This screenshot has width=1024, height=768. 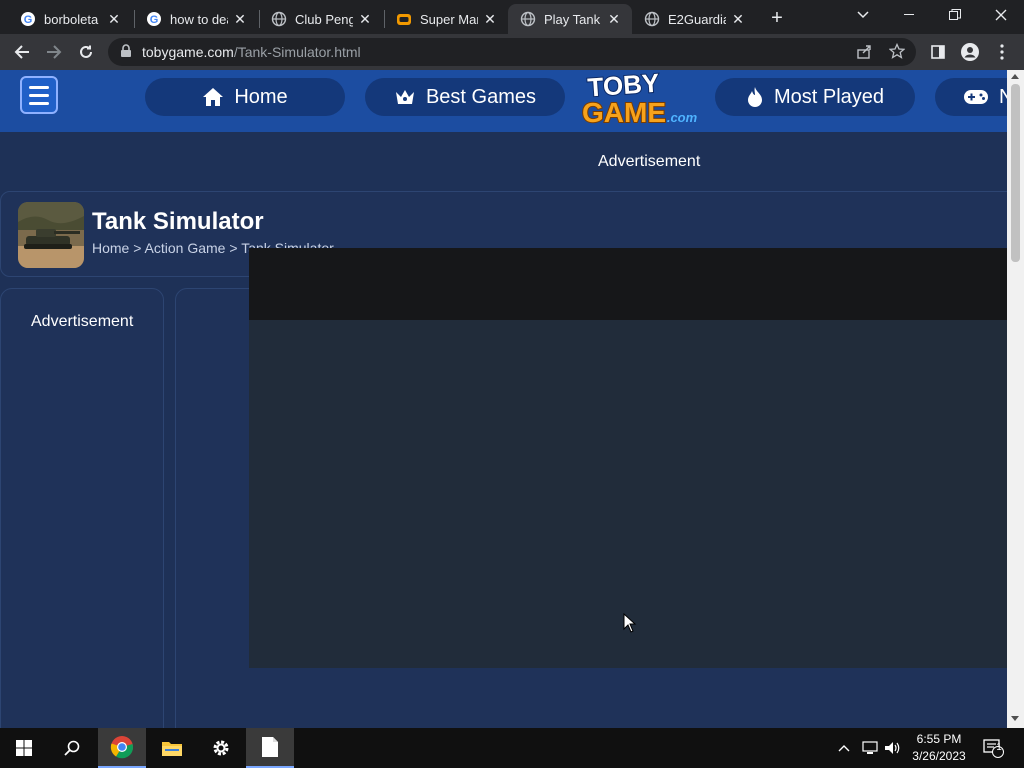 I want to click on nav-home-label: Home, so click(x=261, y=96).